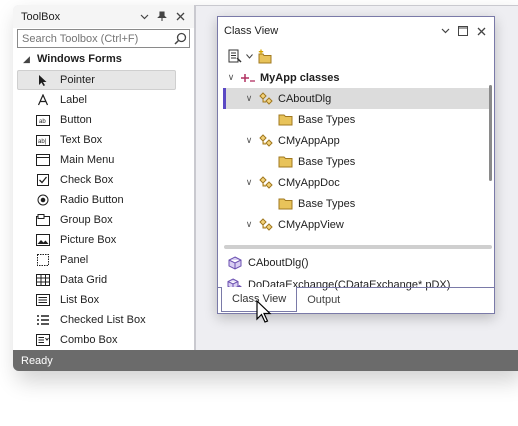  What do you see at coordinates (356, 56) in the screenshot?
I see `class-view-toolbar` at bounding box center [356, 56].